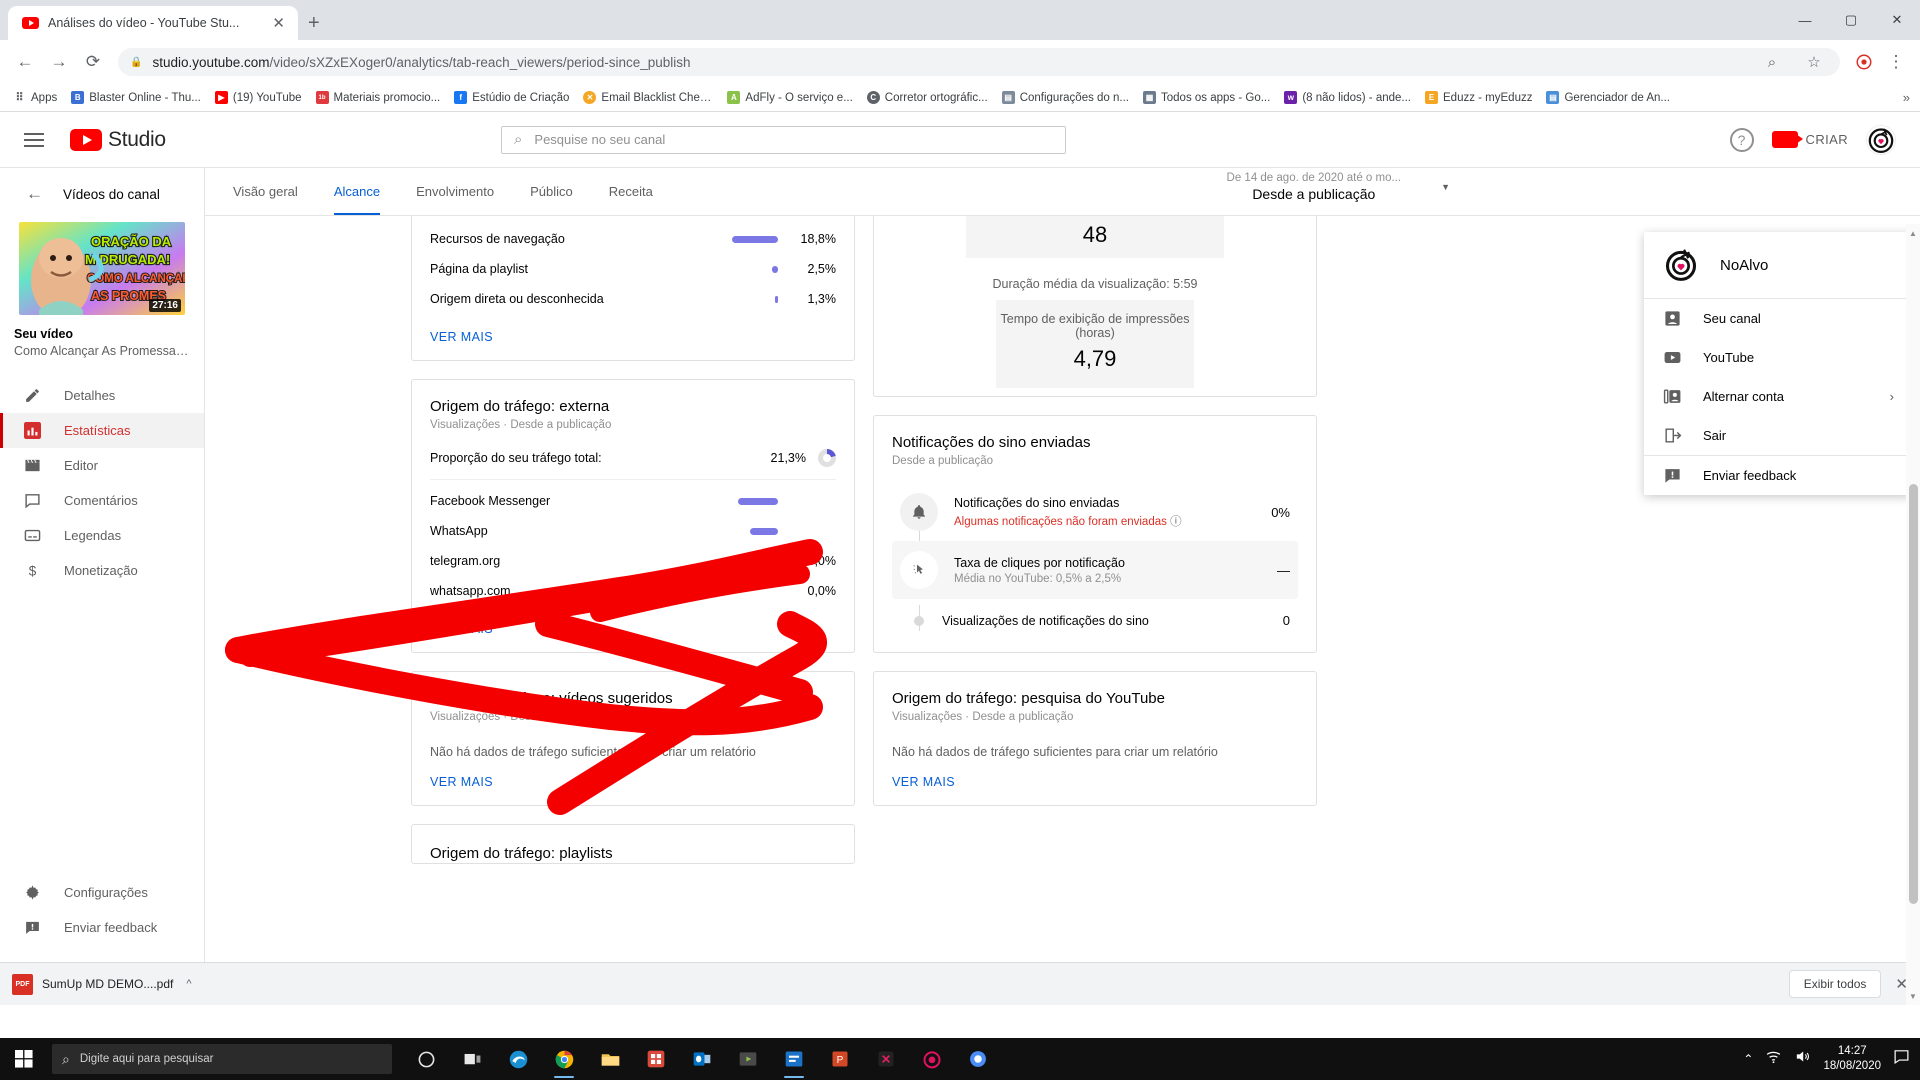 This screenshot has height=1080, width=1920. Describe the element at coordinates (1741, 139) in the screenshot. I see `help-icon: ?` at that location.